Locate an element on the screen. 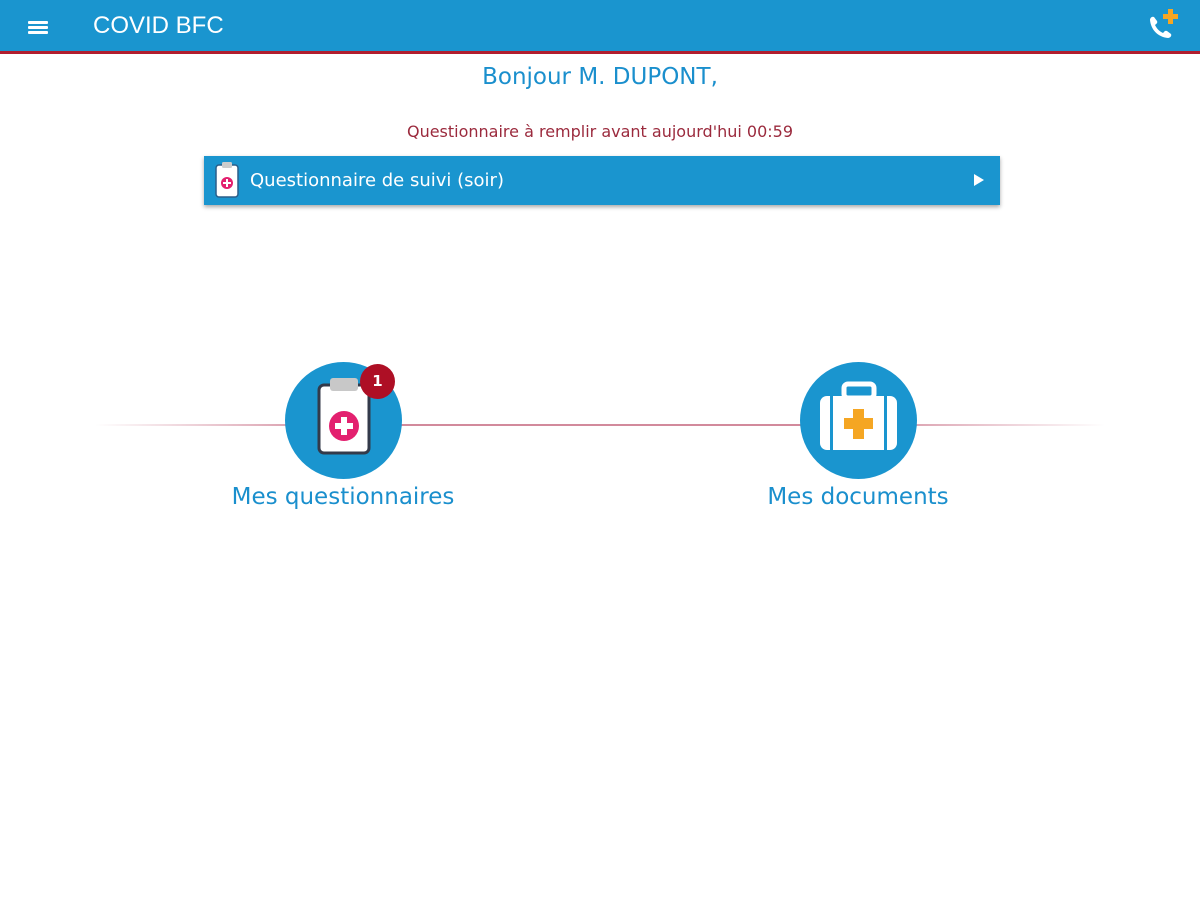 Image resolution: width=1200 pixels, height=900 pixels. my-questionnaires-tile: 1 Mes questionnaires is located at coordinates (343, 442).